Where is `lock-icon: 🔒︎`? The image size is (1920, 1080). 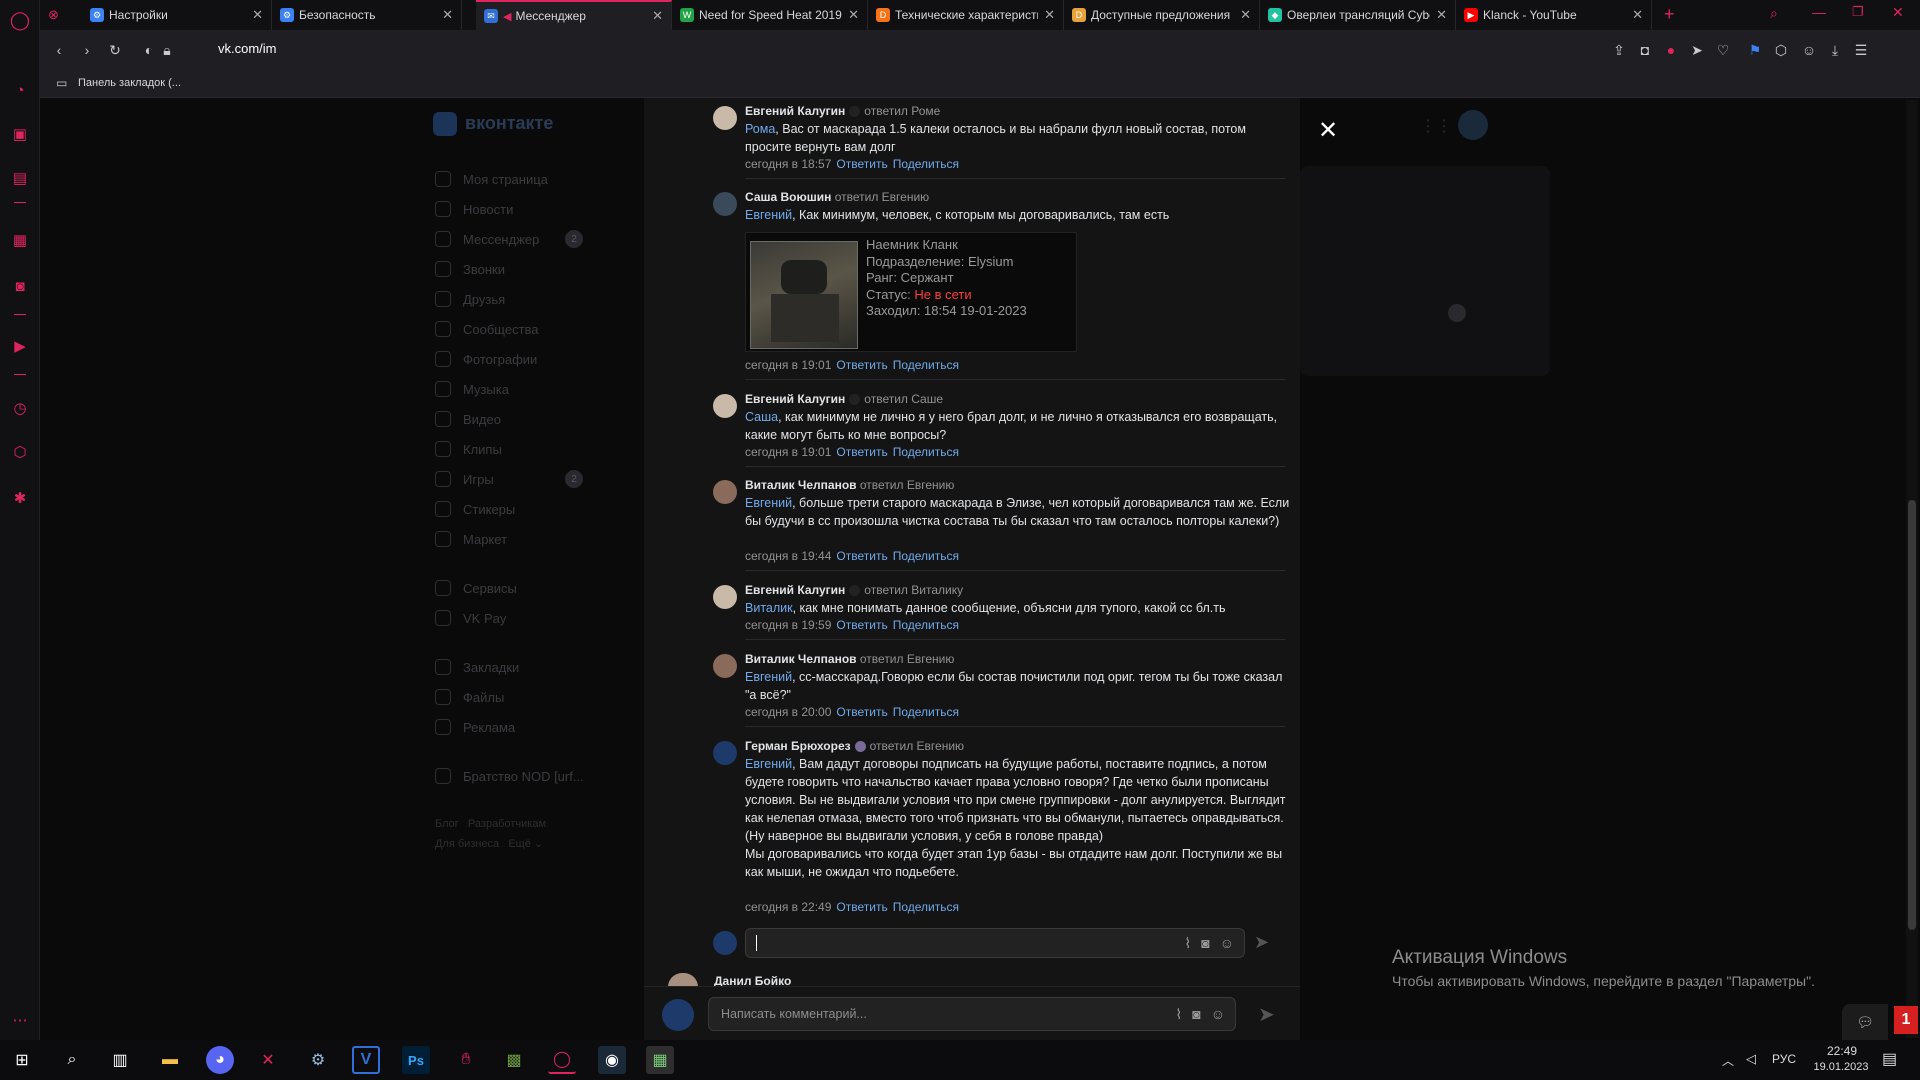
lock-icon: 🔒︎ is located at coordinates (167, 50).